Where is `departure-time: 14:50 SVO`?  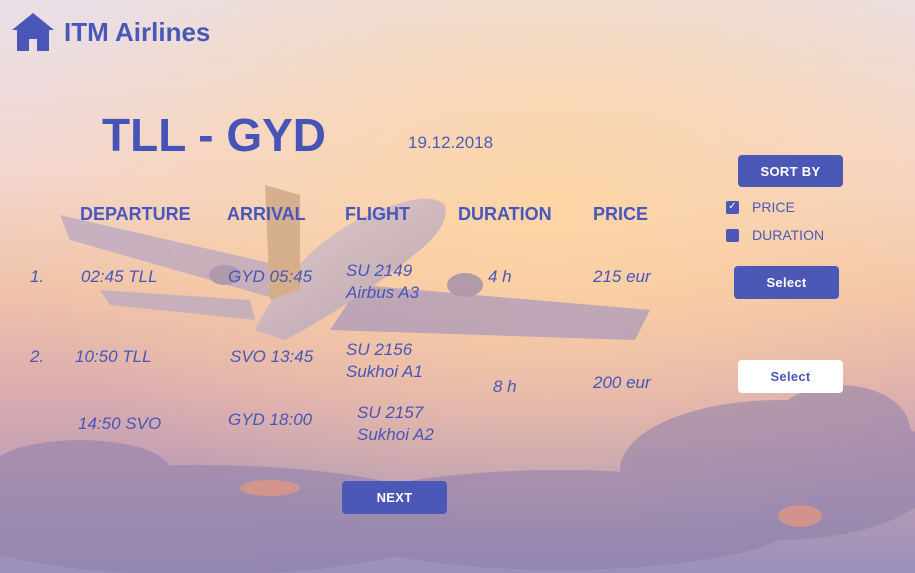
departure-time: 14:50 SVO is located at coordinates (120, 423).